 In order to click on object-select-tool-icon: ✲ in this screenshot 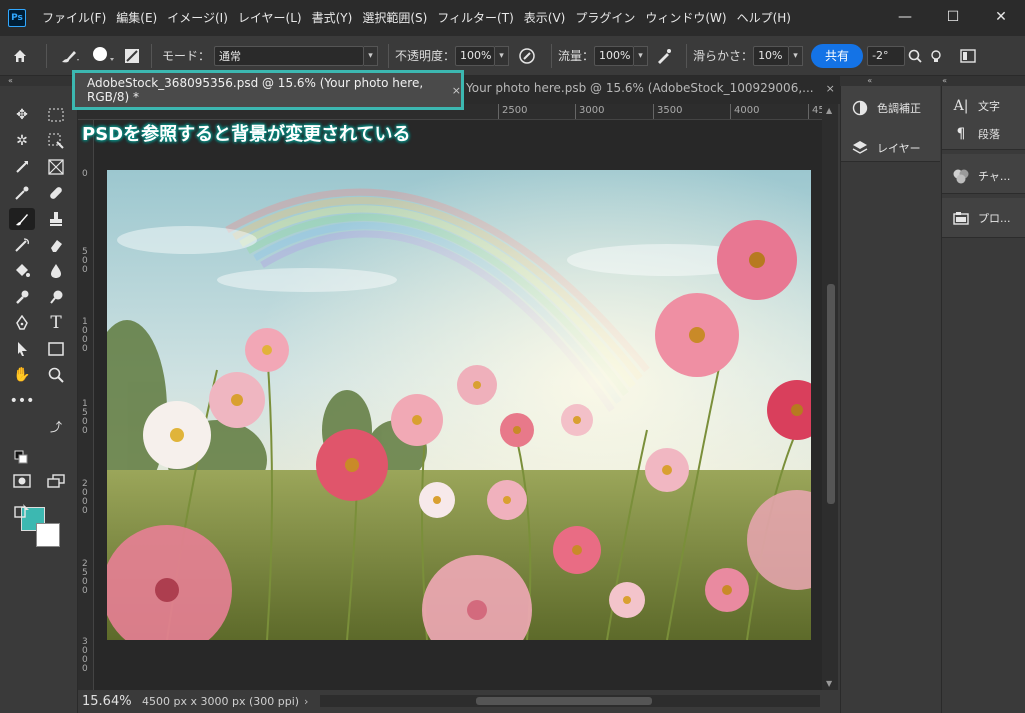, I will do `click(22, 141)`.